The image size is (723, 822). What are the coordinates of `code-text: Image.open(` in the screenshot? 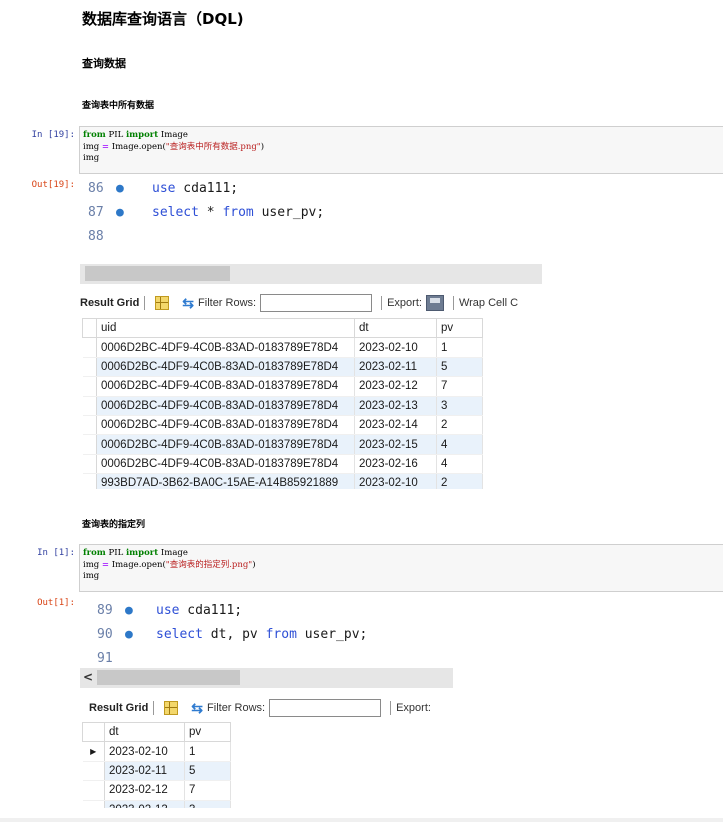 It's located at (137, 564).